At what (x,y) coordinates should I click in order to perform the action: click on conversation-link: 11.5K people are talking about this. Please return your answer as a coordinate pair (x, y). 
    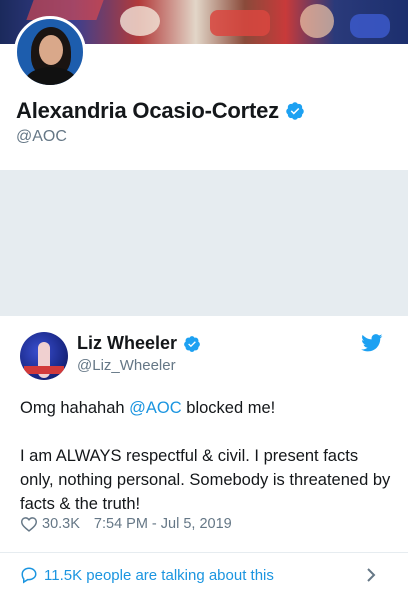
    Looking at the image, I should click on (204, 575).